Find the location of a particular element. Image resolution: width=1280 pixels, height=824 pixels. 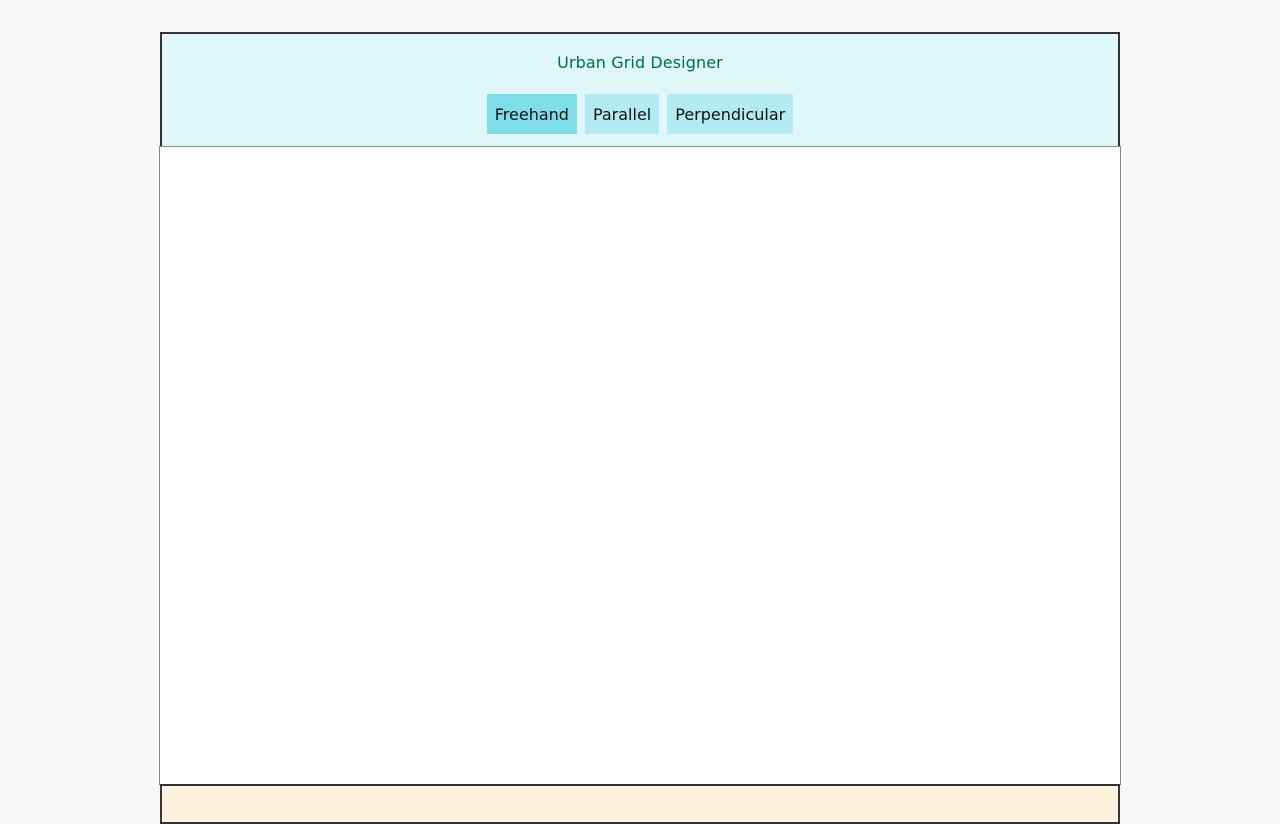

drawing-mode-toolbar: Freehand Parallel Perpendicular is located at coordinates (640, 114).